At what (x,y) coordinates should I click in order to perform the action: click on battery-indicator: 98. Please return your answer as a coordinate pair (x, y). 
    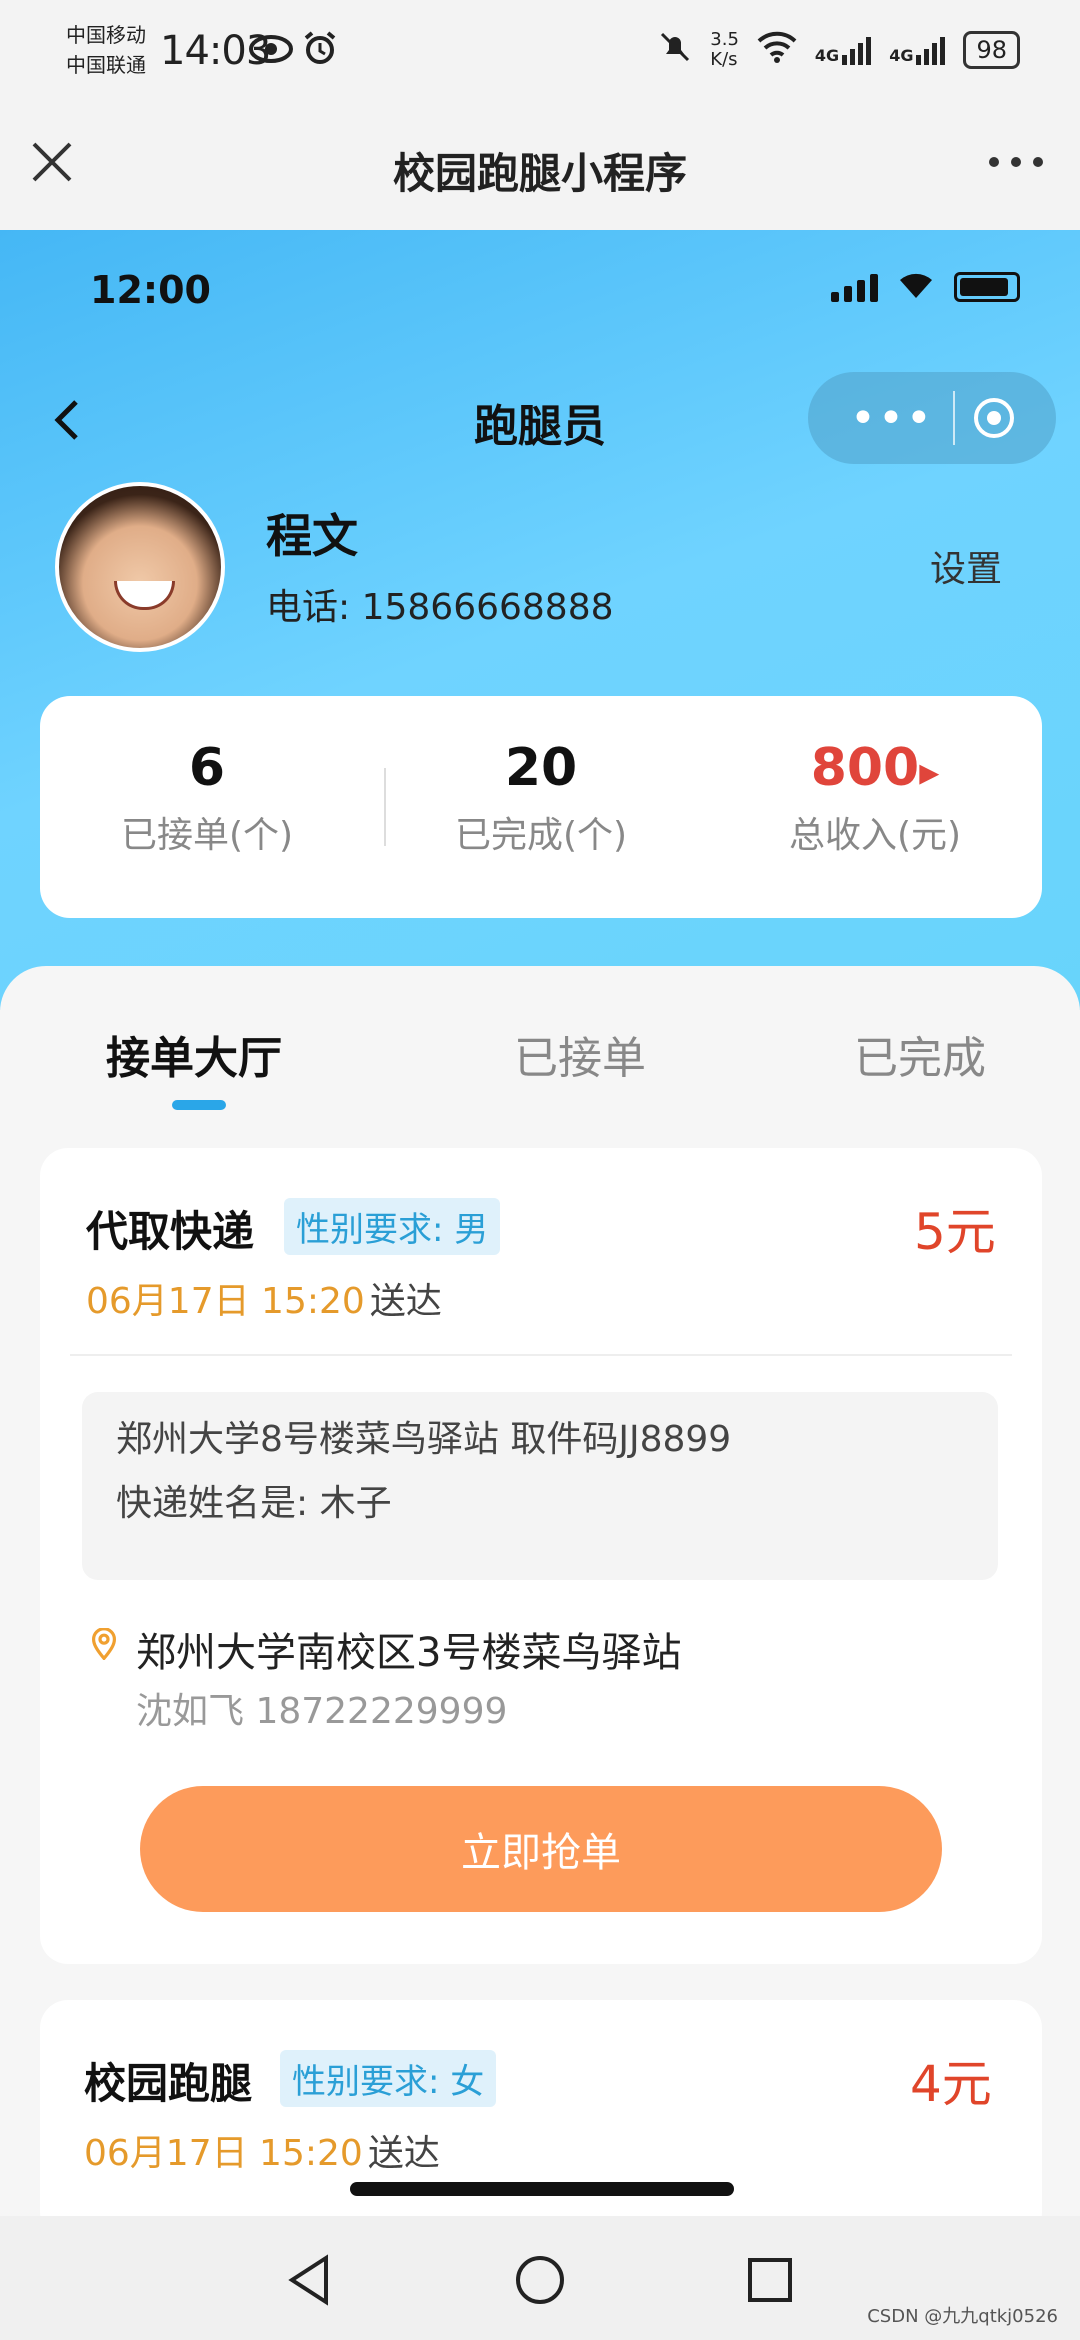
    Looking at the image, I should click on (991, 50).